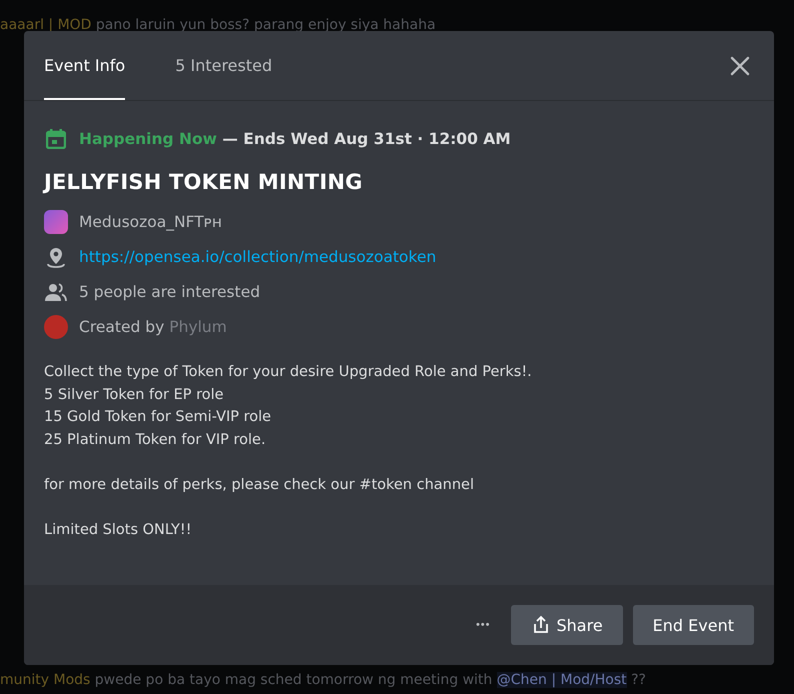  Describe the element at coordinates (483, 625) in the screenshot. I see `more-button: •••` at that location.